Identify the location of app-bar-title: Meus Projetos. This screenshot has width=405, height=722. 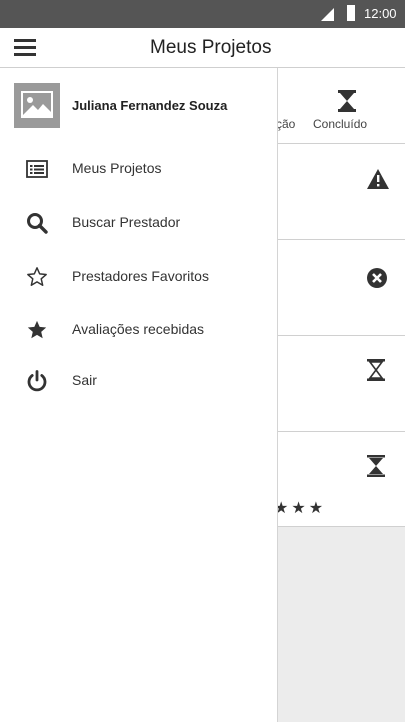
(211, 47).